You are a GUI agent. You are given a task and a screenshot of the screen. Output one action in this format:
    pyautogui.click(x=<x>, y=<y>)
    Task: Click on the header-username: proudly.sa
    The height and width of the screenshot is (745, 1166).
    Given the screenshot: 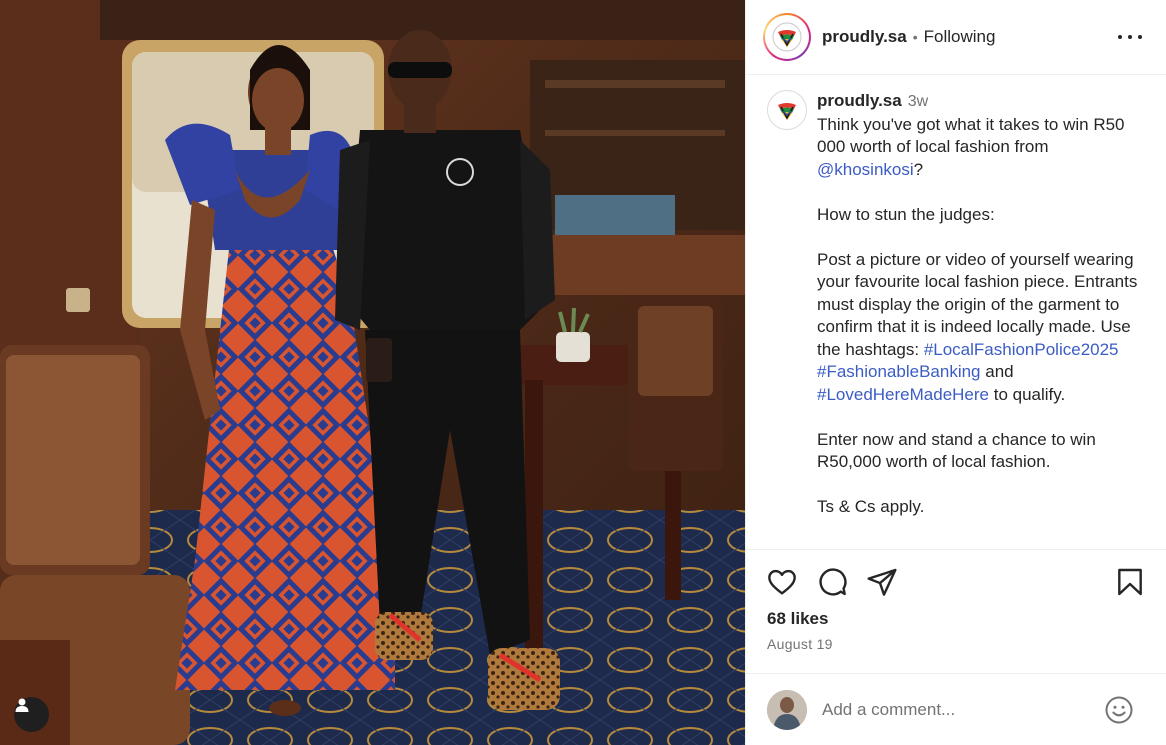 What is the action you would take?
    pyautogui.click(x=864, y=37)
    